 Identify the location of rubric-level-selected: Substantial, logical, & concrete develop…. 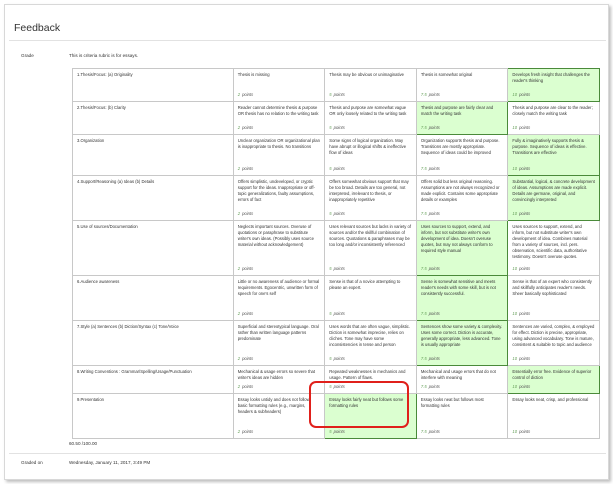
(553, 198).